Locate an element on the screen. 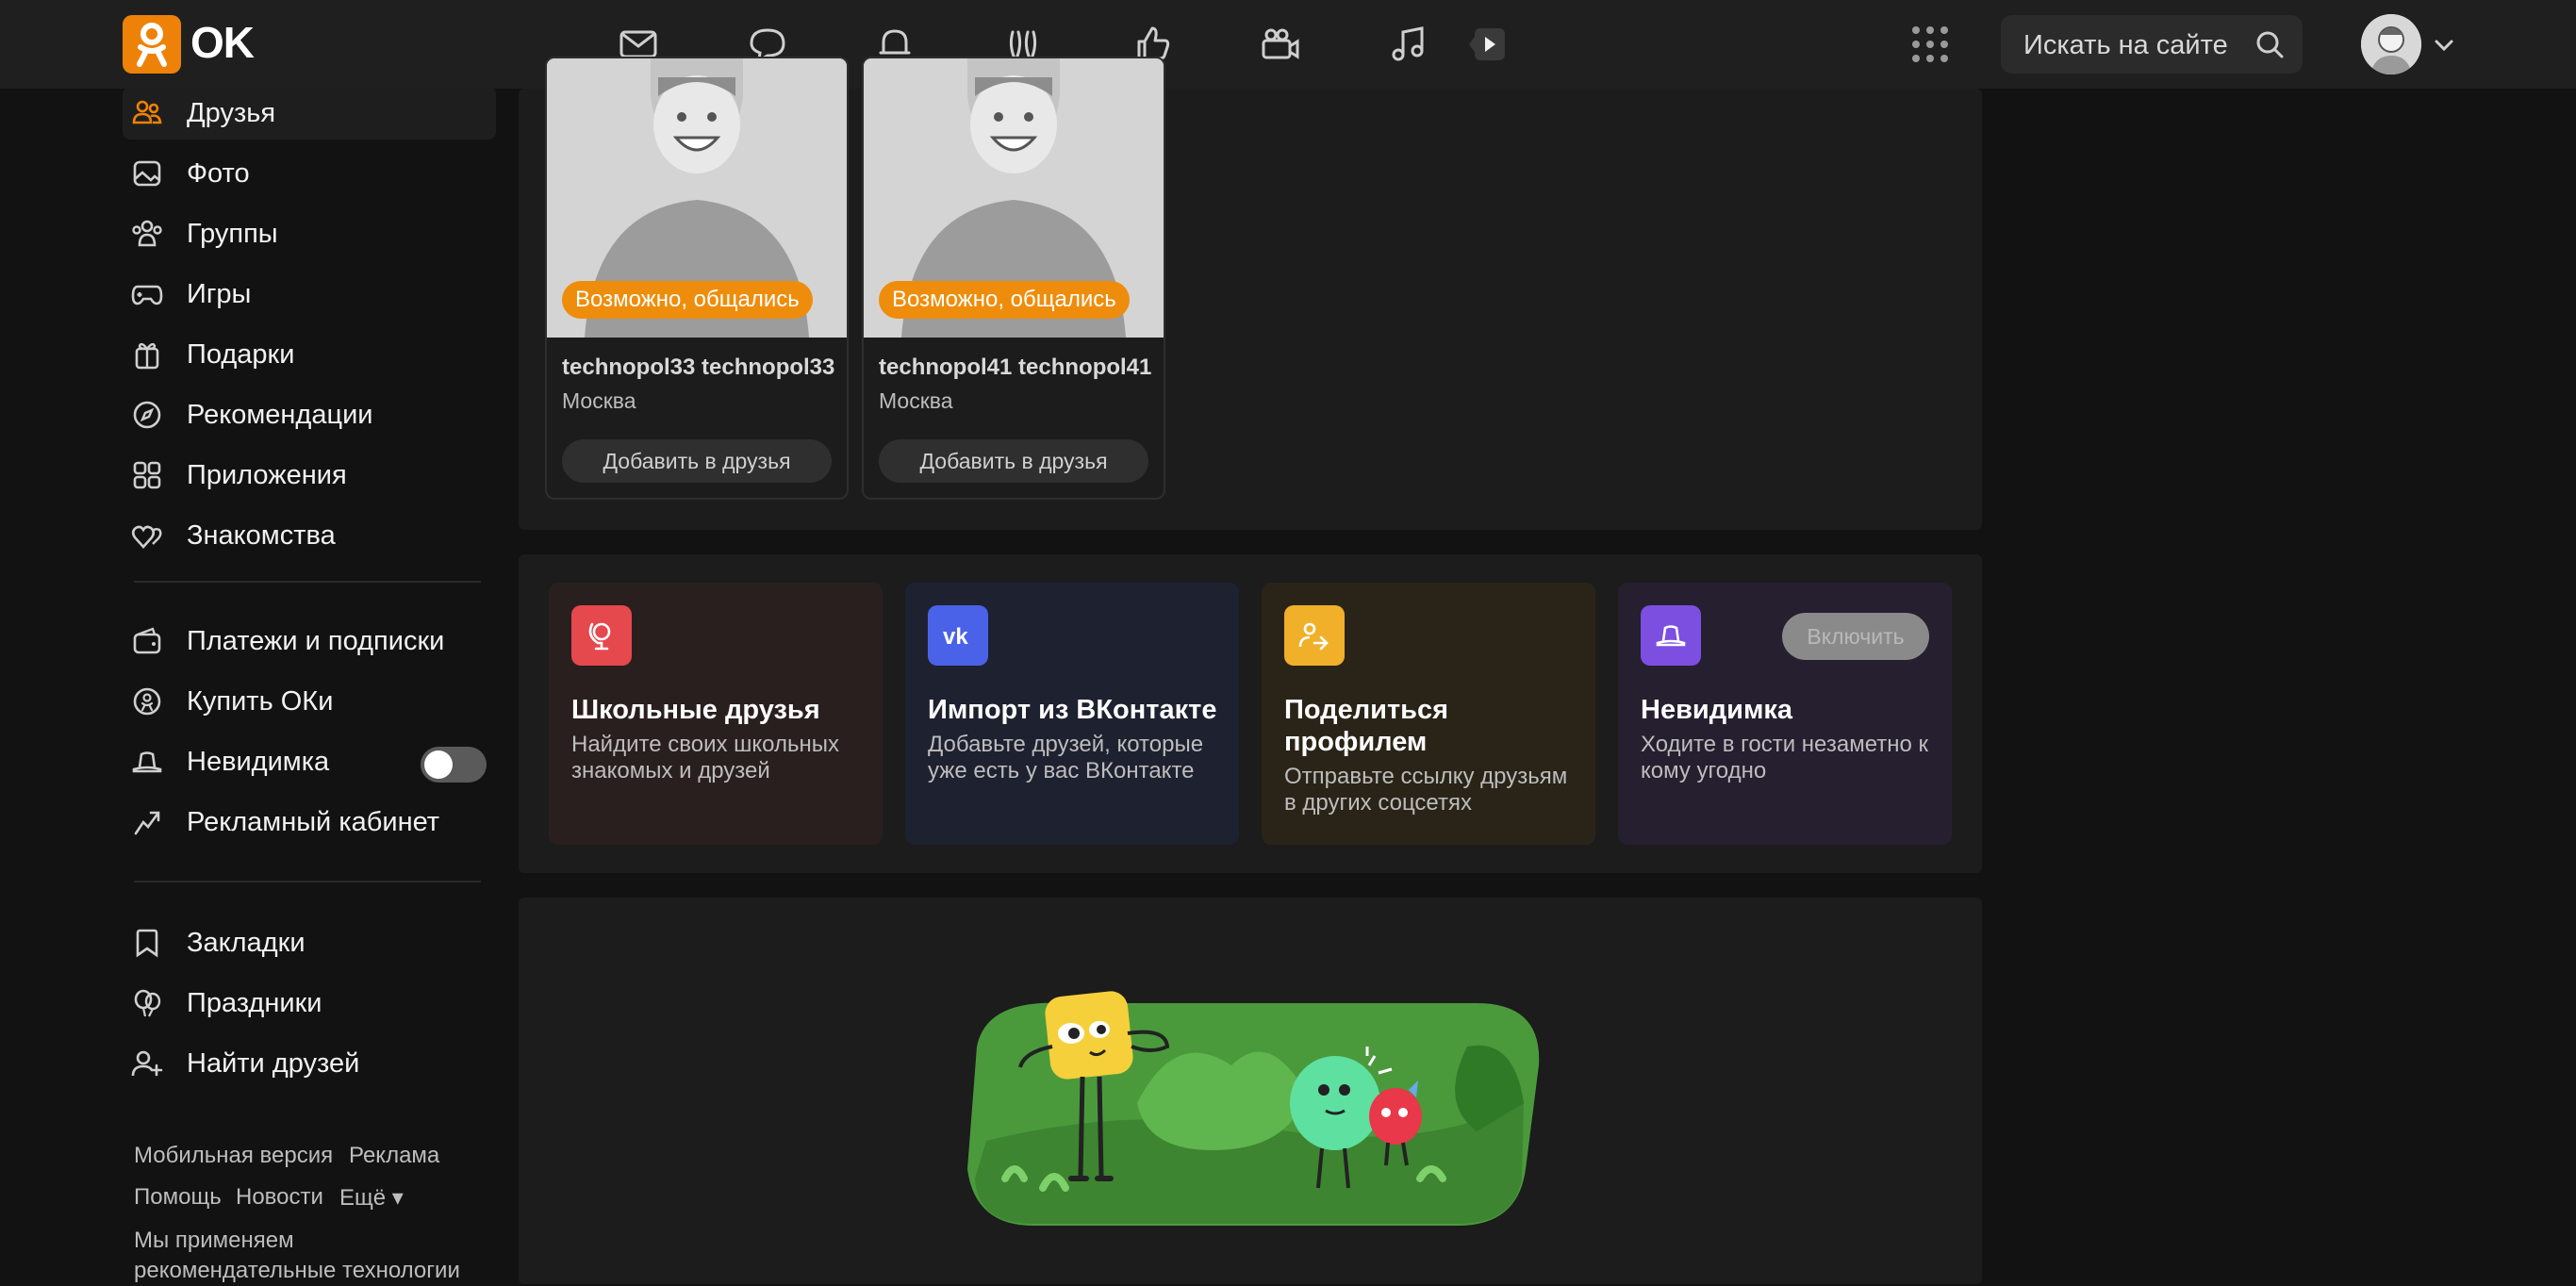 Image resolution: width=2576 pixels, height=1286 pixels. sidebar-item-label: Купить ОКи is located at coordinates (260, 701).